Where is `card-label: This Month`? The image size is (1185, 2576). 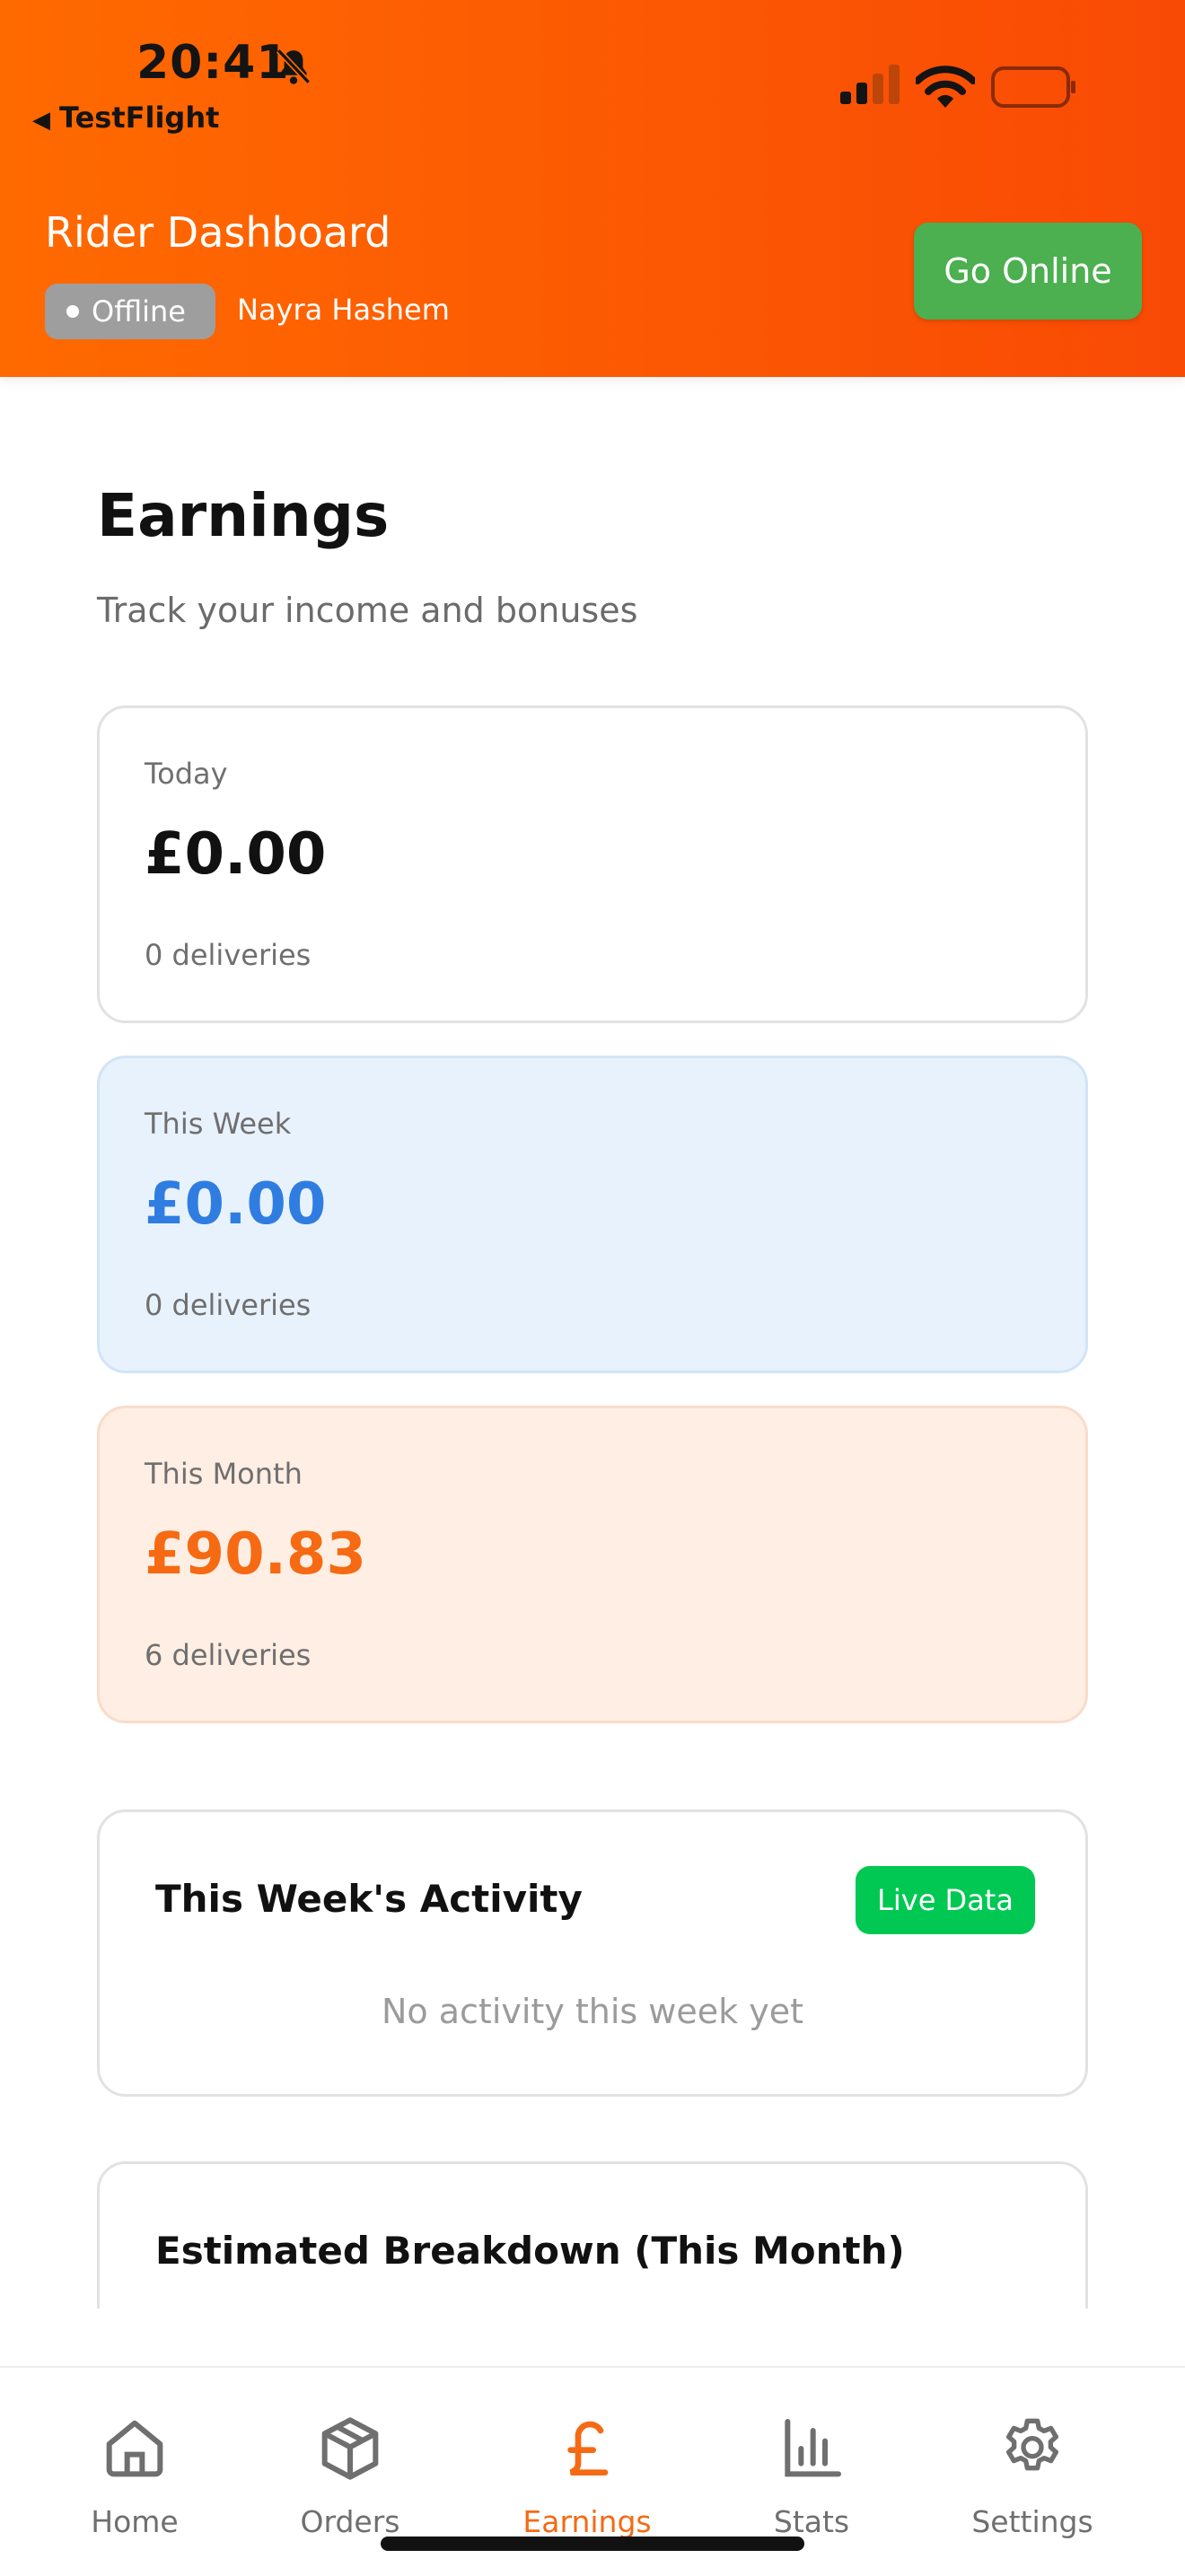
card-label: This Month is located at coordinates (224, 1474).